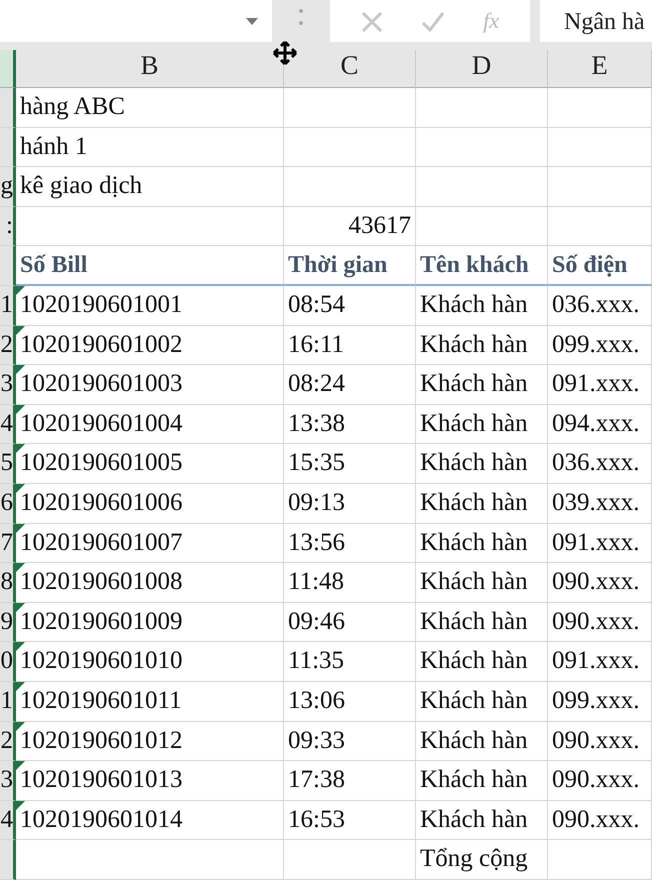 The width and height of the screenshot is (652, 880). What do you see at coordinates (150, 464) in the screenshot?
I see `table-cell: 1020190601005` at bounding box center [150, 464].